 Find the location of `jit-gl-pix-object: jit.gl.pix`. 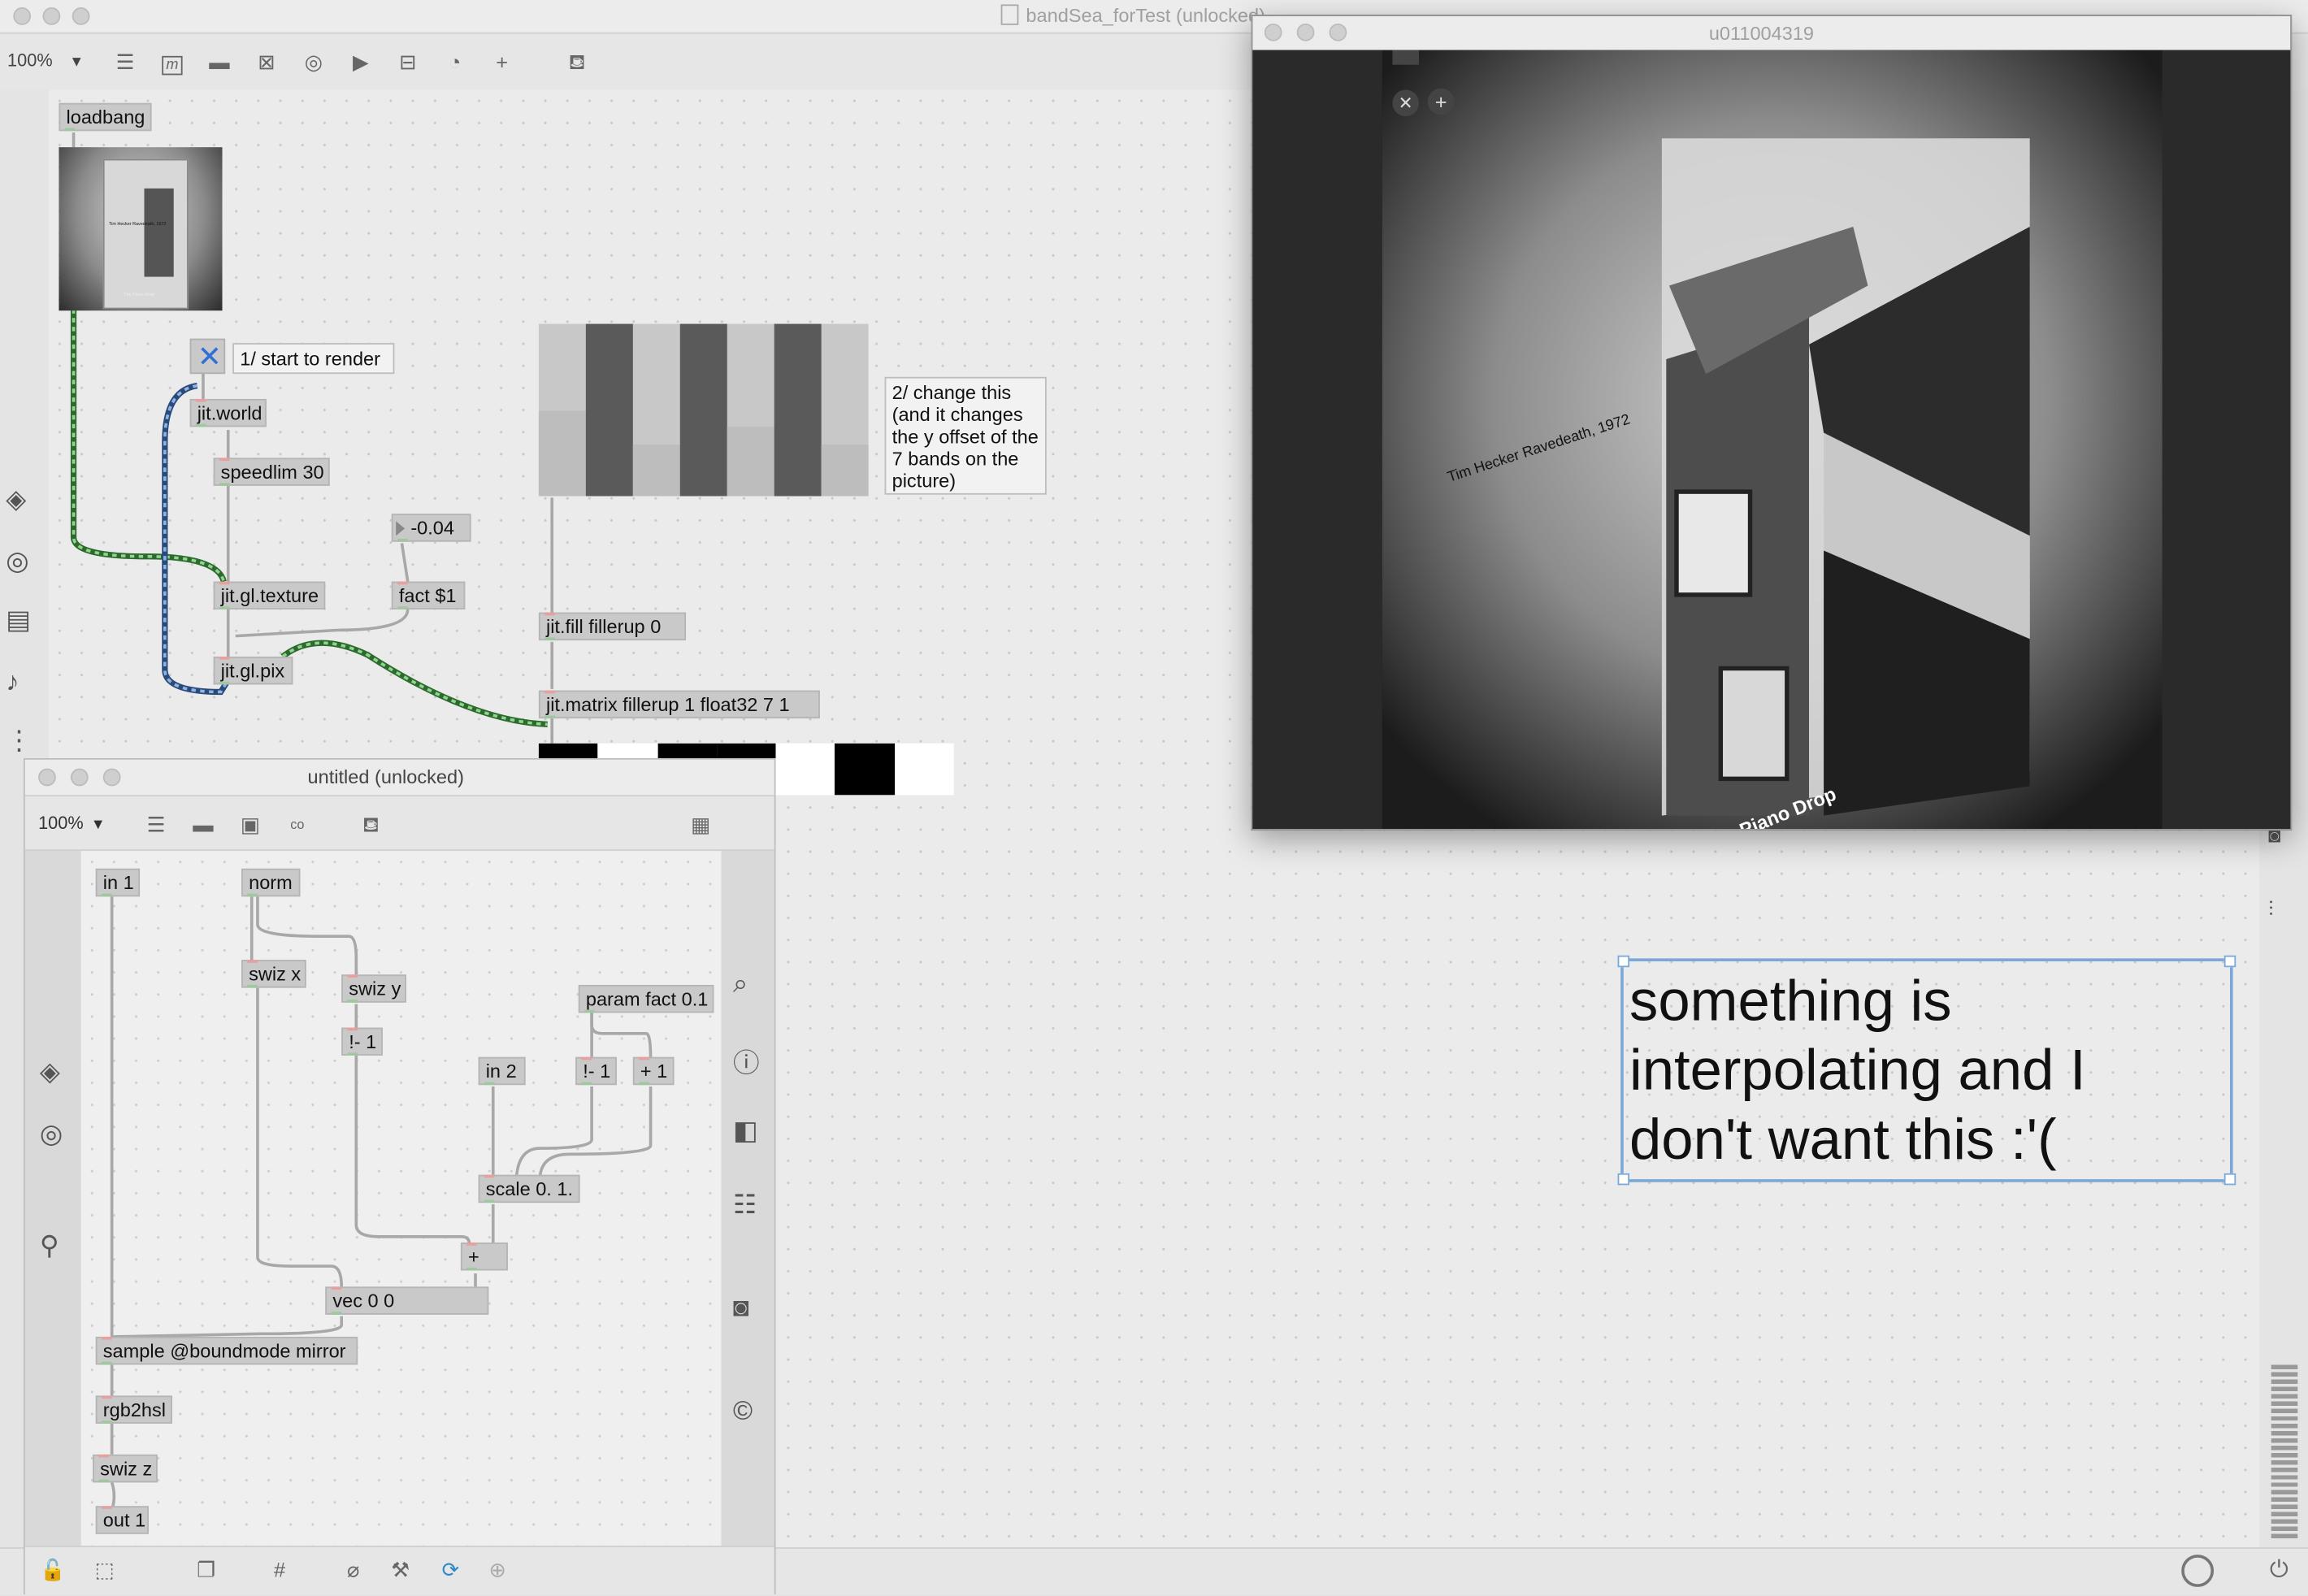

jit-gl-pix-object: jit.gl.pix is located at coordinates (253, 670).